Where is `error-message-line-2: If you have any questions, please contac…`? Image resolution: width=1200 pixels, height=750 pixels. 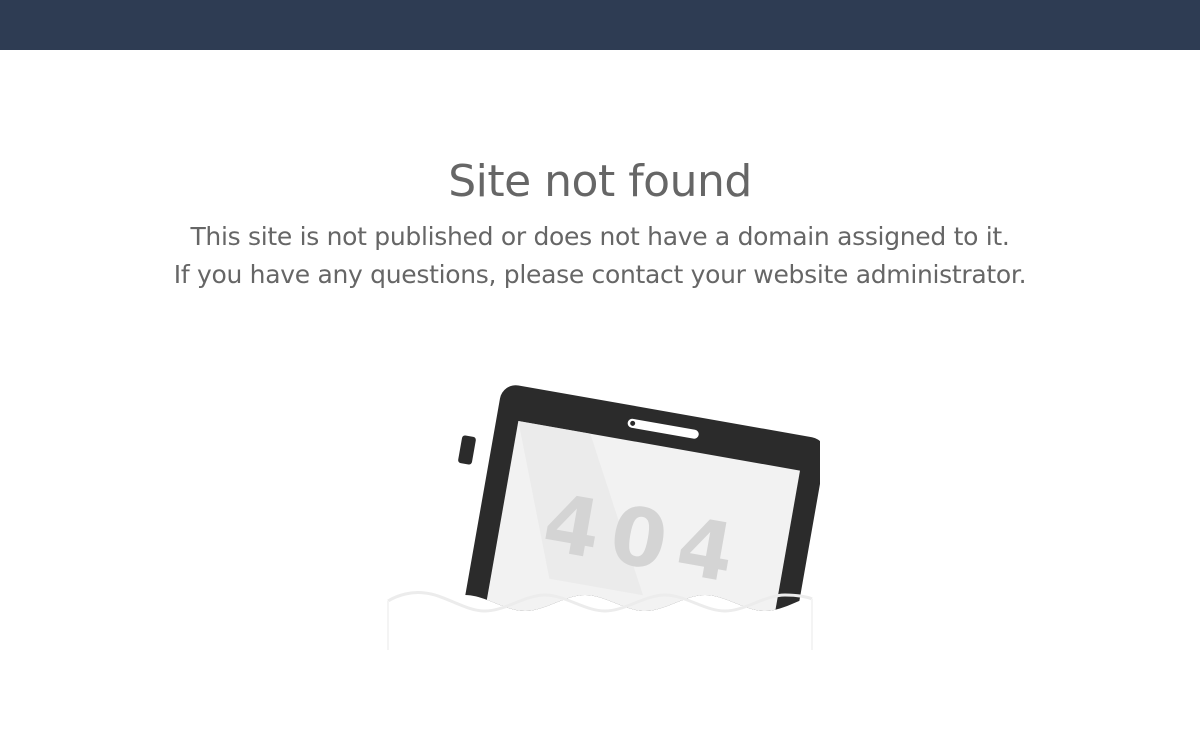
error-message-line-2: If you have any questions, please contac… is located at coordinates (600, 274).